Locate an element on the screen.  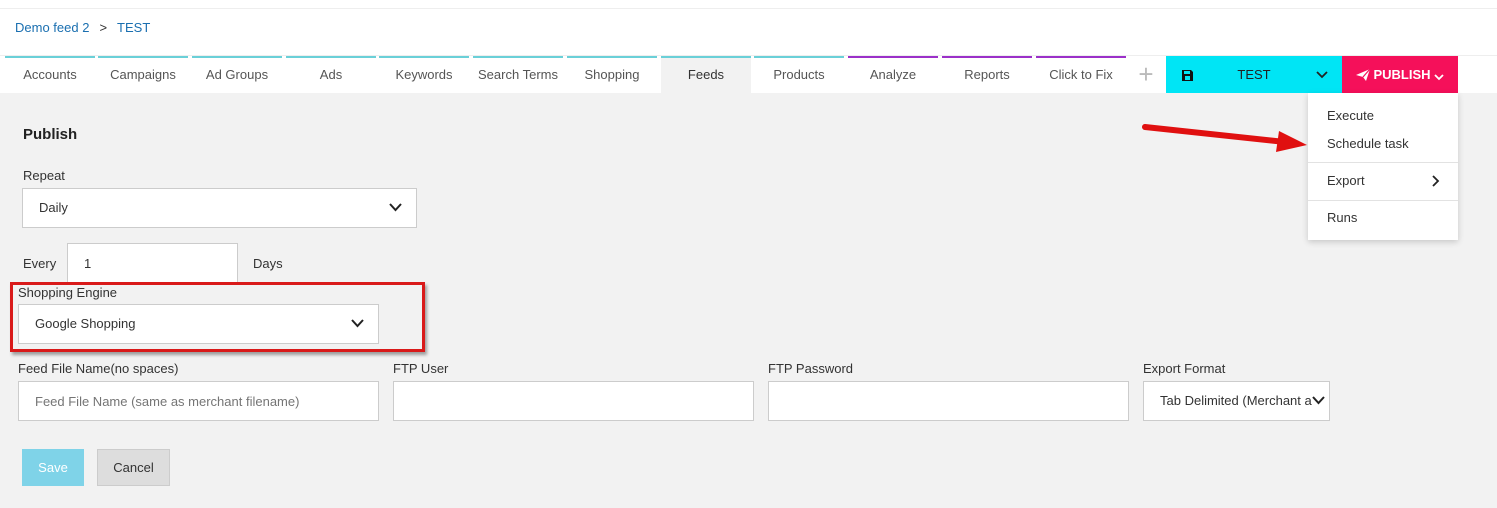
tab-search-terms: Search Terms is located at coordinates (518, 74).